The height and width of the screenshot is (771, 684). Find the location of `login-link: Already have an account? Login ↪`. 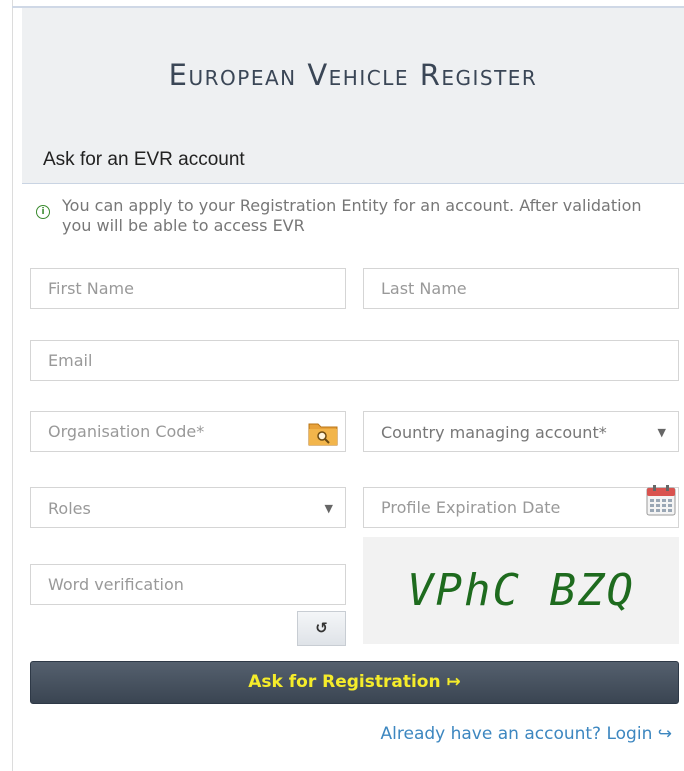

login-link: Already have an account? Login ↪ is located at coordinates (526, 734).